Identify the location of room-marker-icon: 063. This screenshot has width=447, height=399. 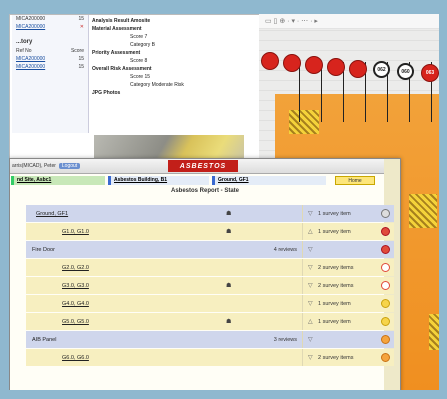
(430, 73).